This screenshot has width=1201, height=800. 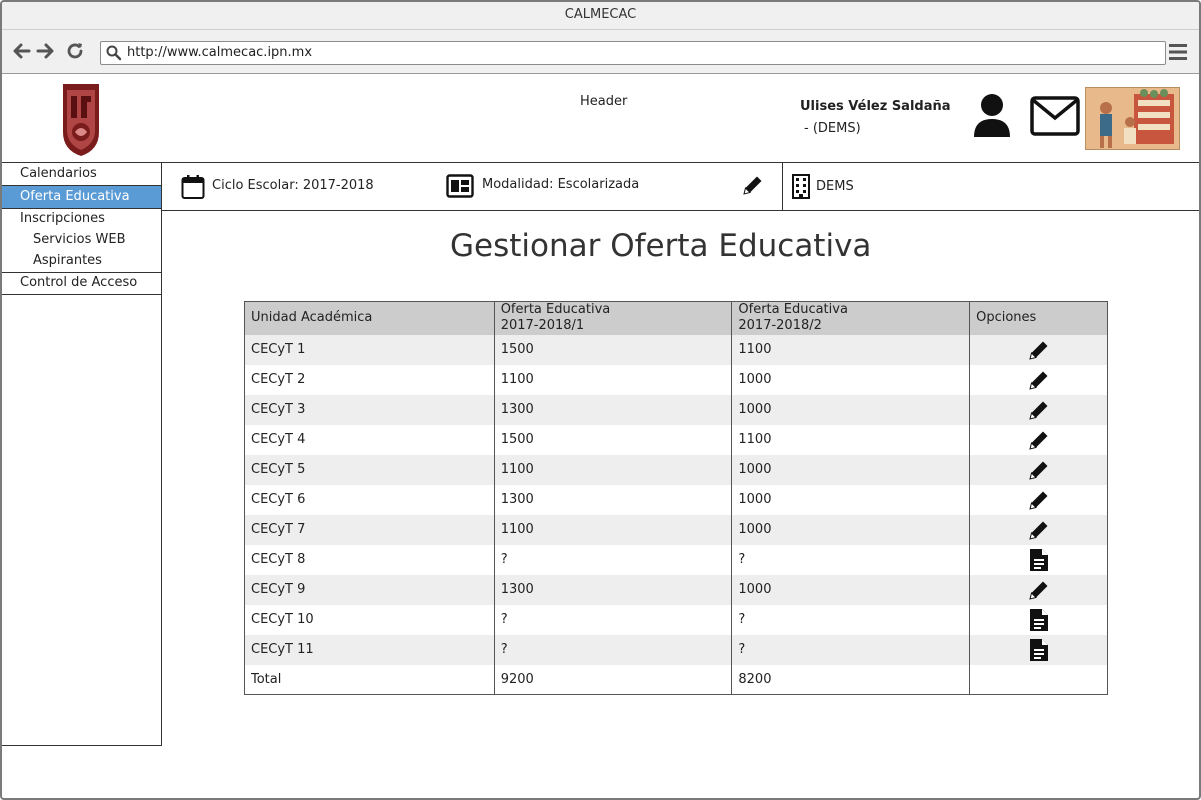 What do you see at coordinates (832, 128) in the screenshot?
I see `user-role: - (DEMS)` at bounding box center [832, 128].